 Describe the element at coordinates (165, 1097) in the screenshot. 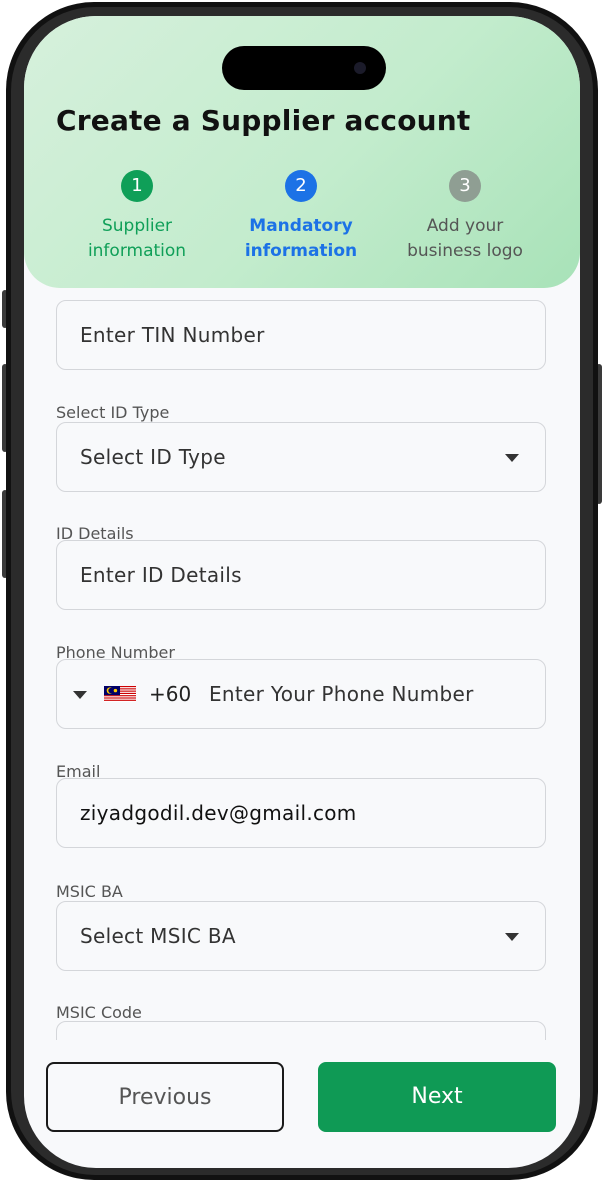

I see `previous-button: Previous` at that location.